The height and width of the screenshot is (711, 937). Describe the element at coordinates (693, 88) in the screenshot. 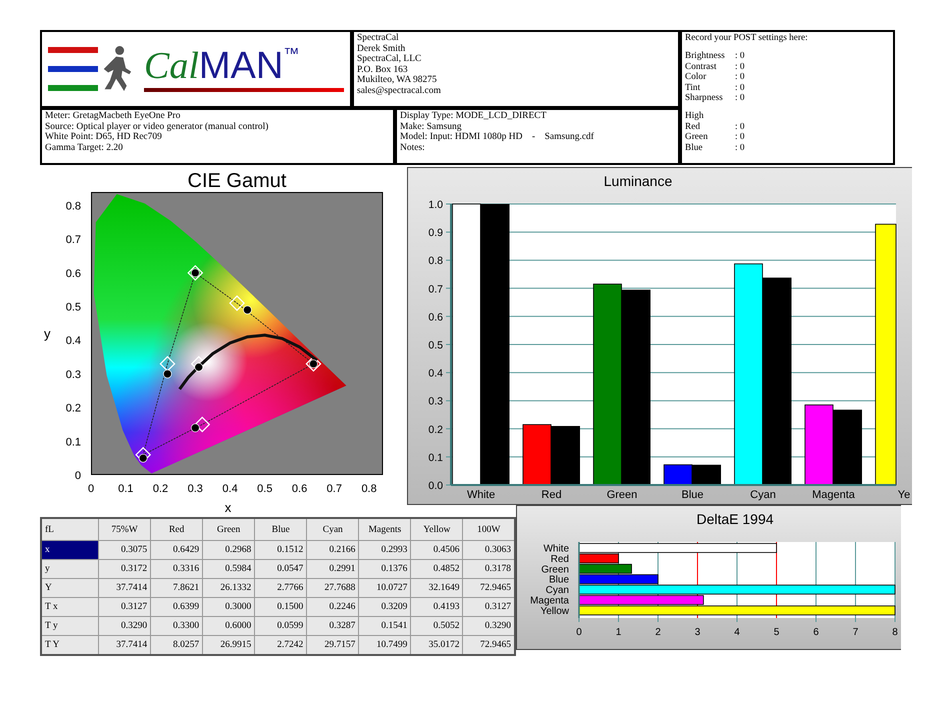

I see `setting-label: Tint` at that location.